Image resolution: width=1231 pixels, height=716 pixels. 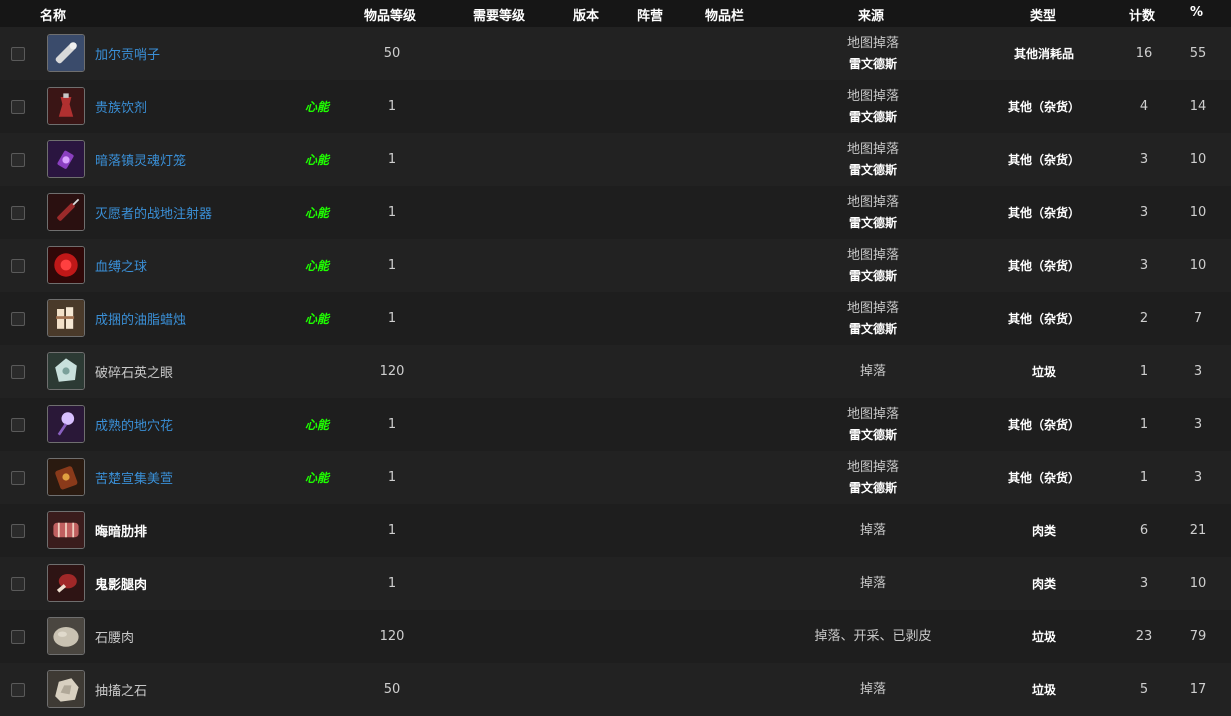 I want to click on source: 掉落、开采、已剥皮, so click(x=873, y=636).